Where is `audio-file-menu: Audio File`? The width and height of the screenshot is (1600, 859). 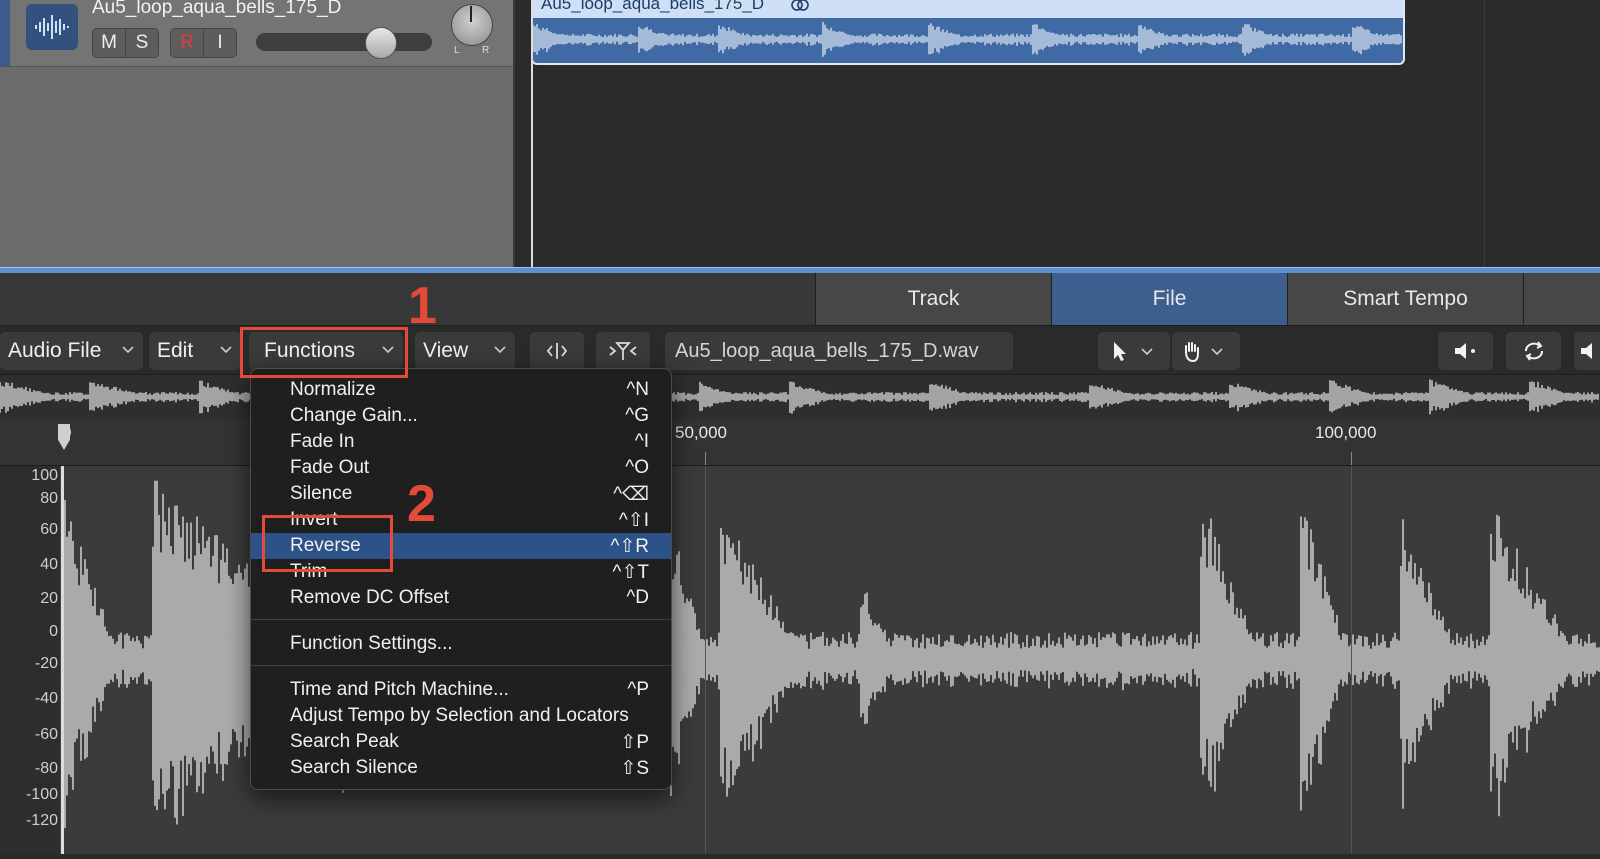 audio-file-menu: Audio File is located at coordinates (71, 351).